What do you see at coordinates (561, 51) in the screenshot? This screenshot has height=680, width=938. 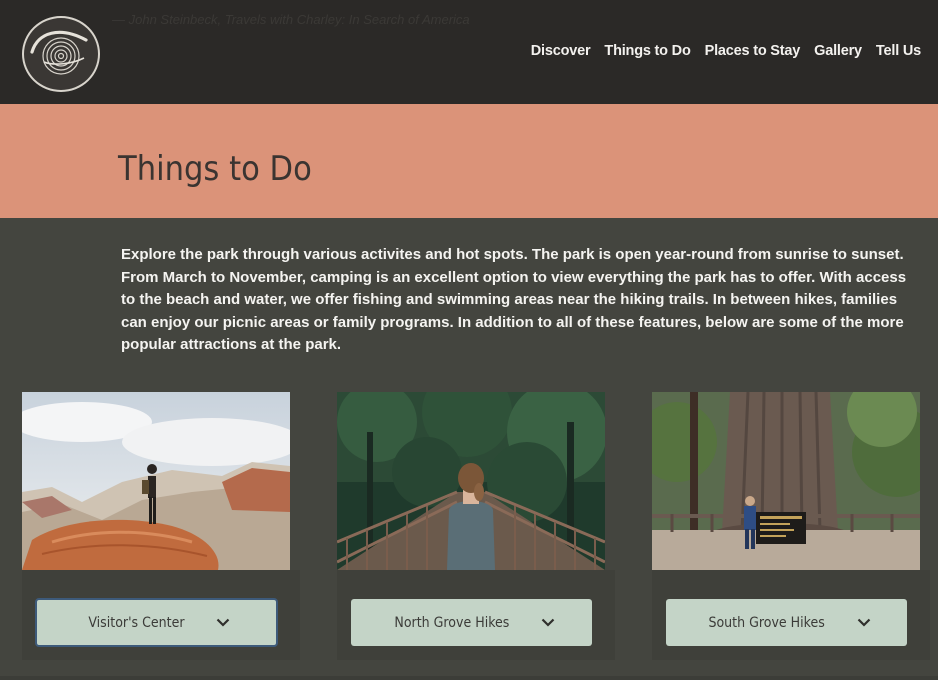 I see `nav-discover: Discover` at bounding box center [561, 51].